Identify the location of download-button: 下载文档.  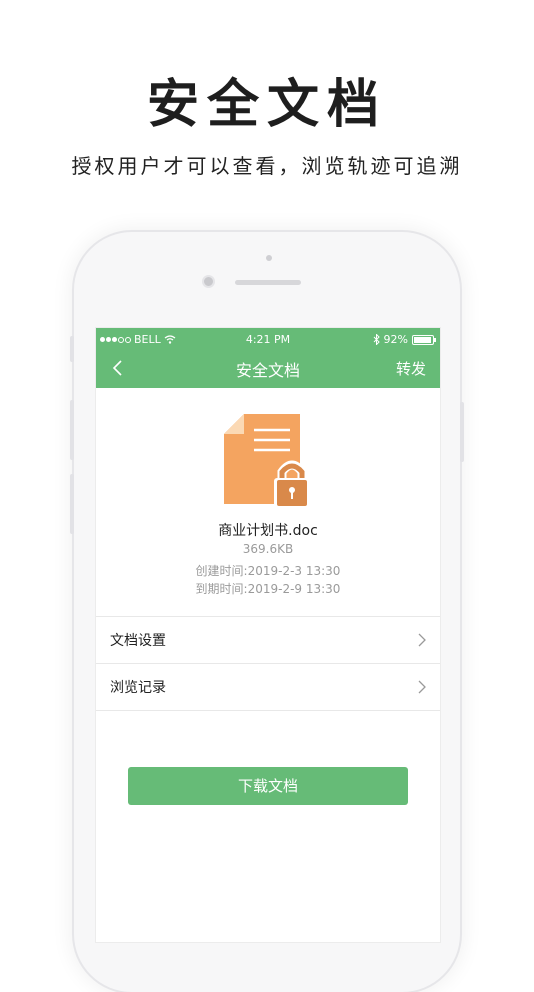
(268, 786).